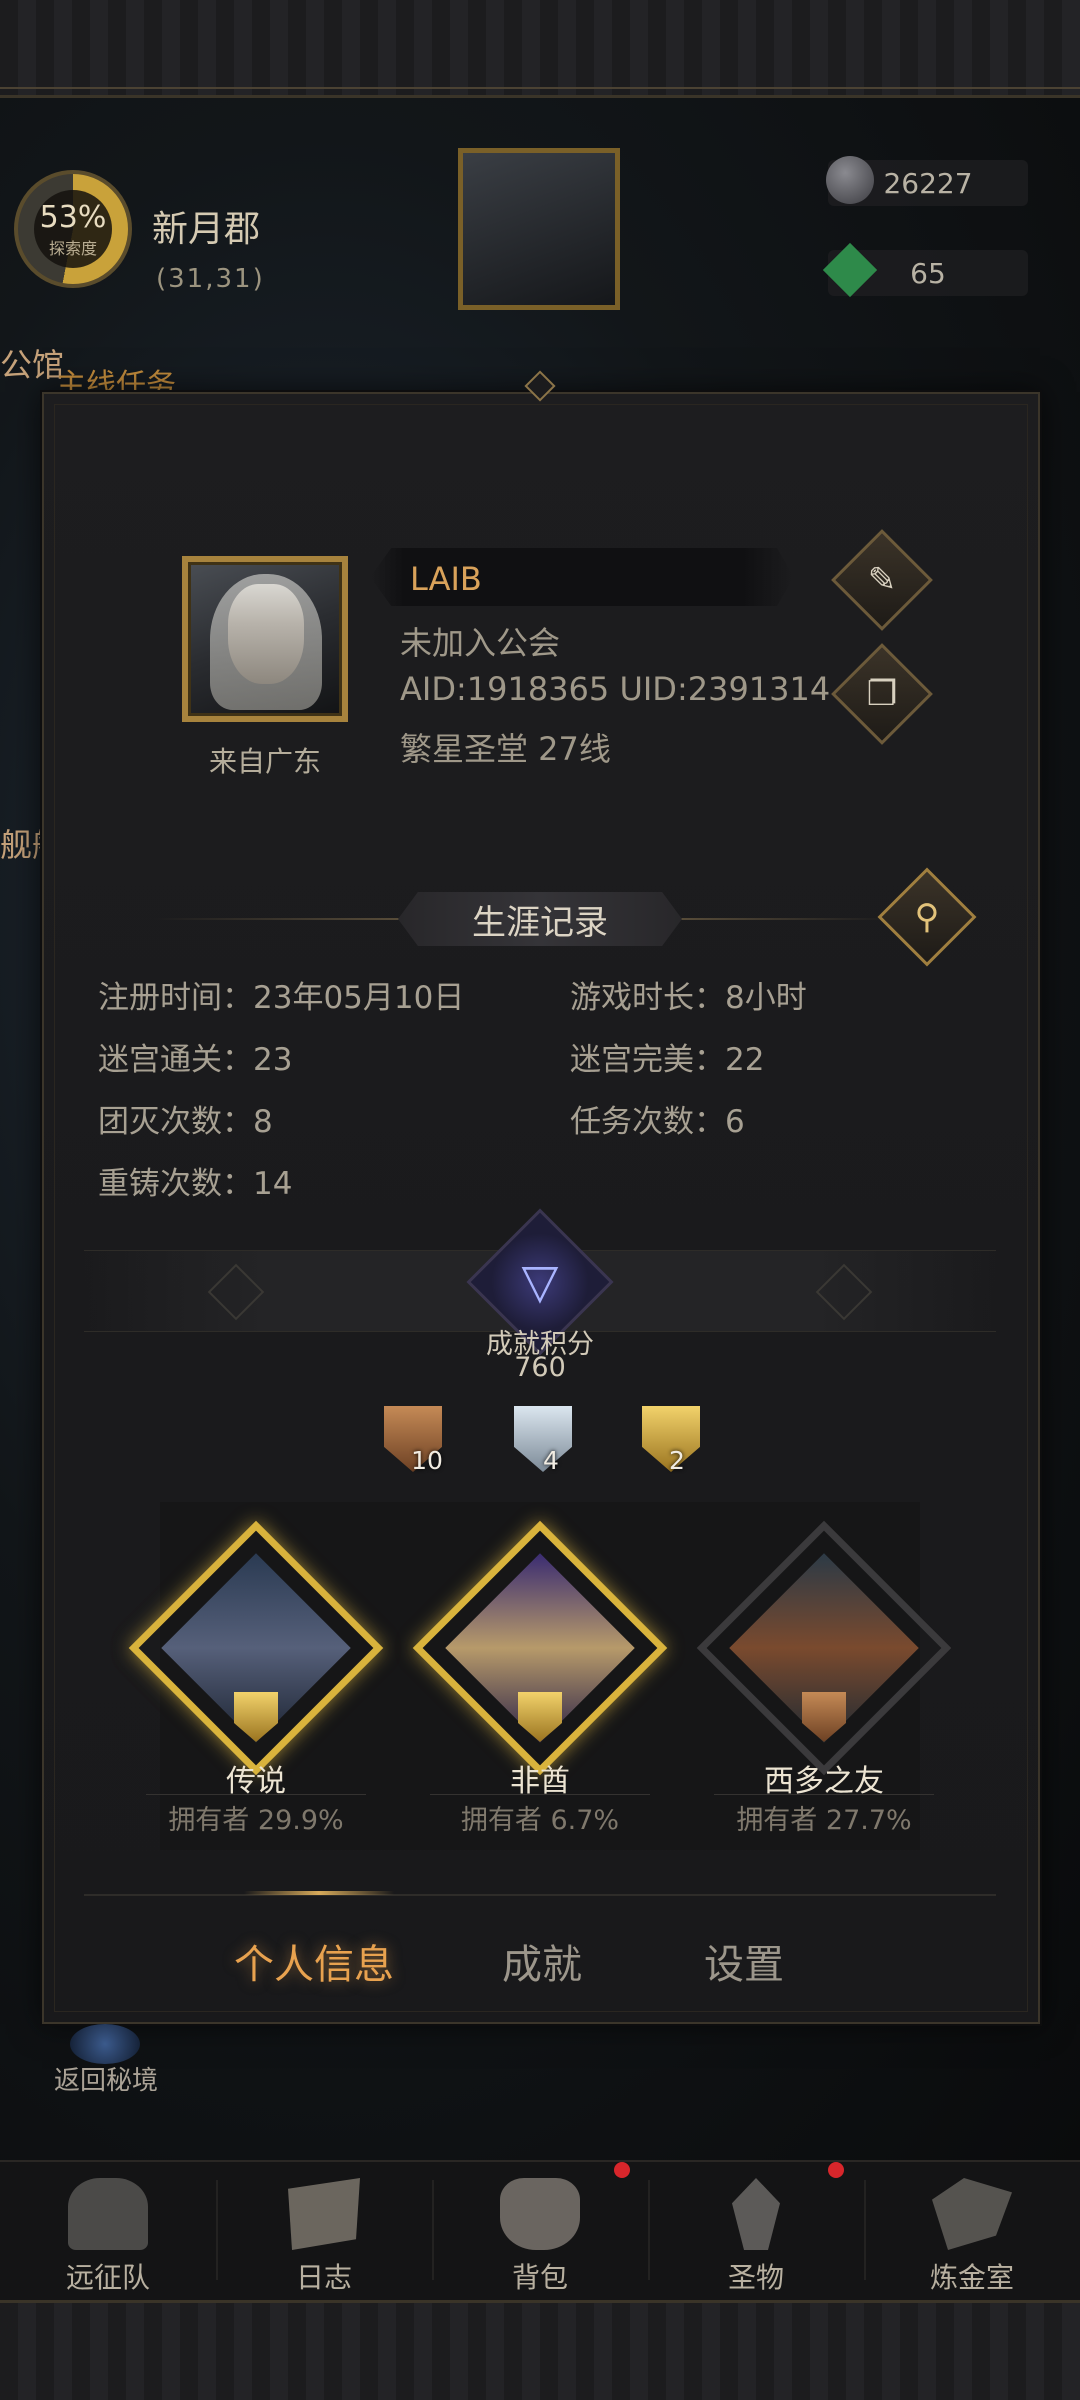  I want to click on nav-relics: 圣物, so click(756, 2230).